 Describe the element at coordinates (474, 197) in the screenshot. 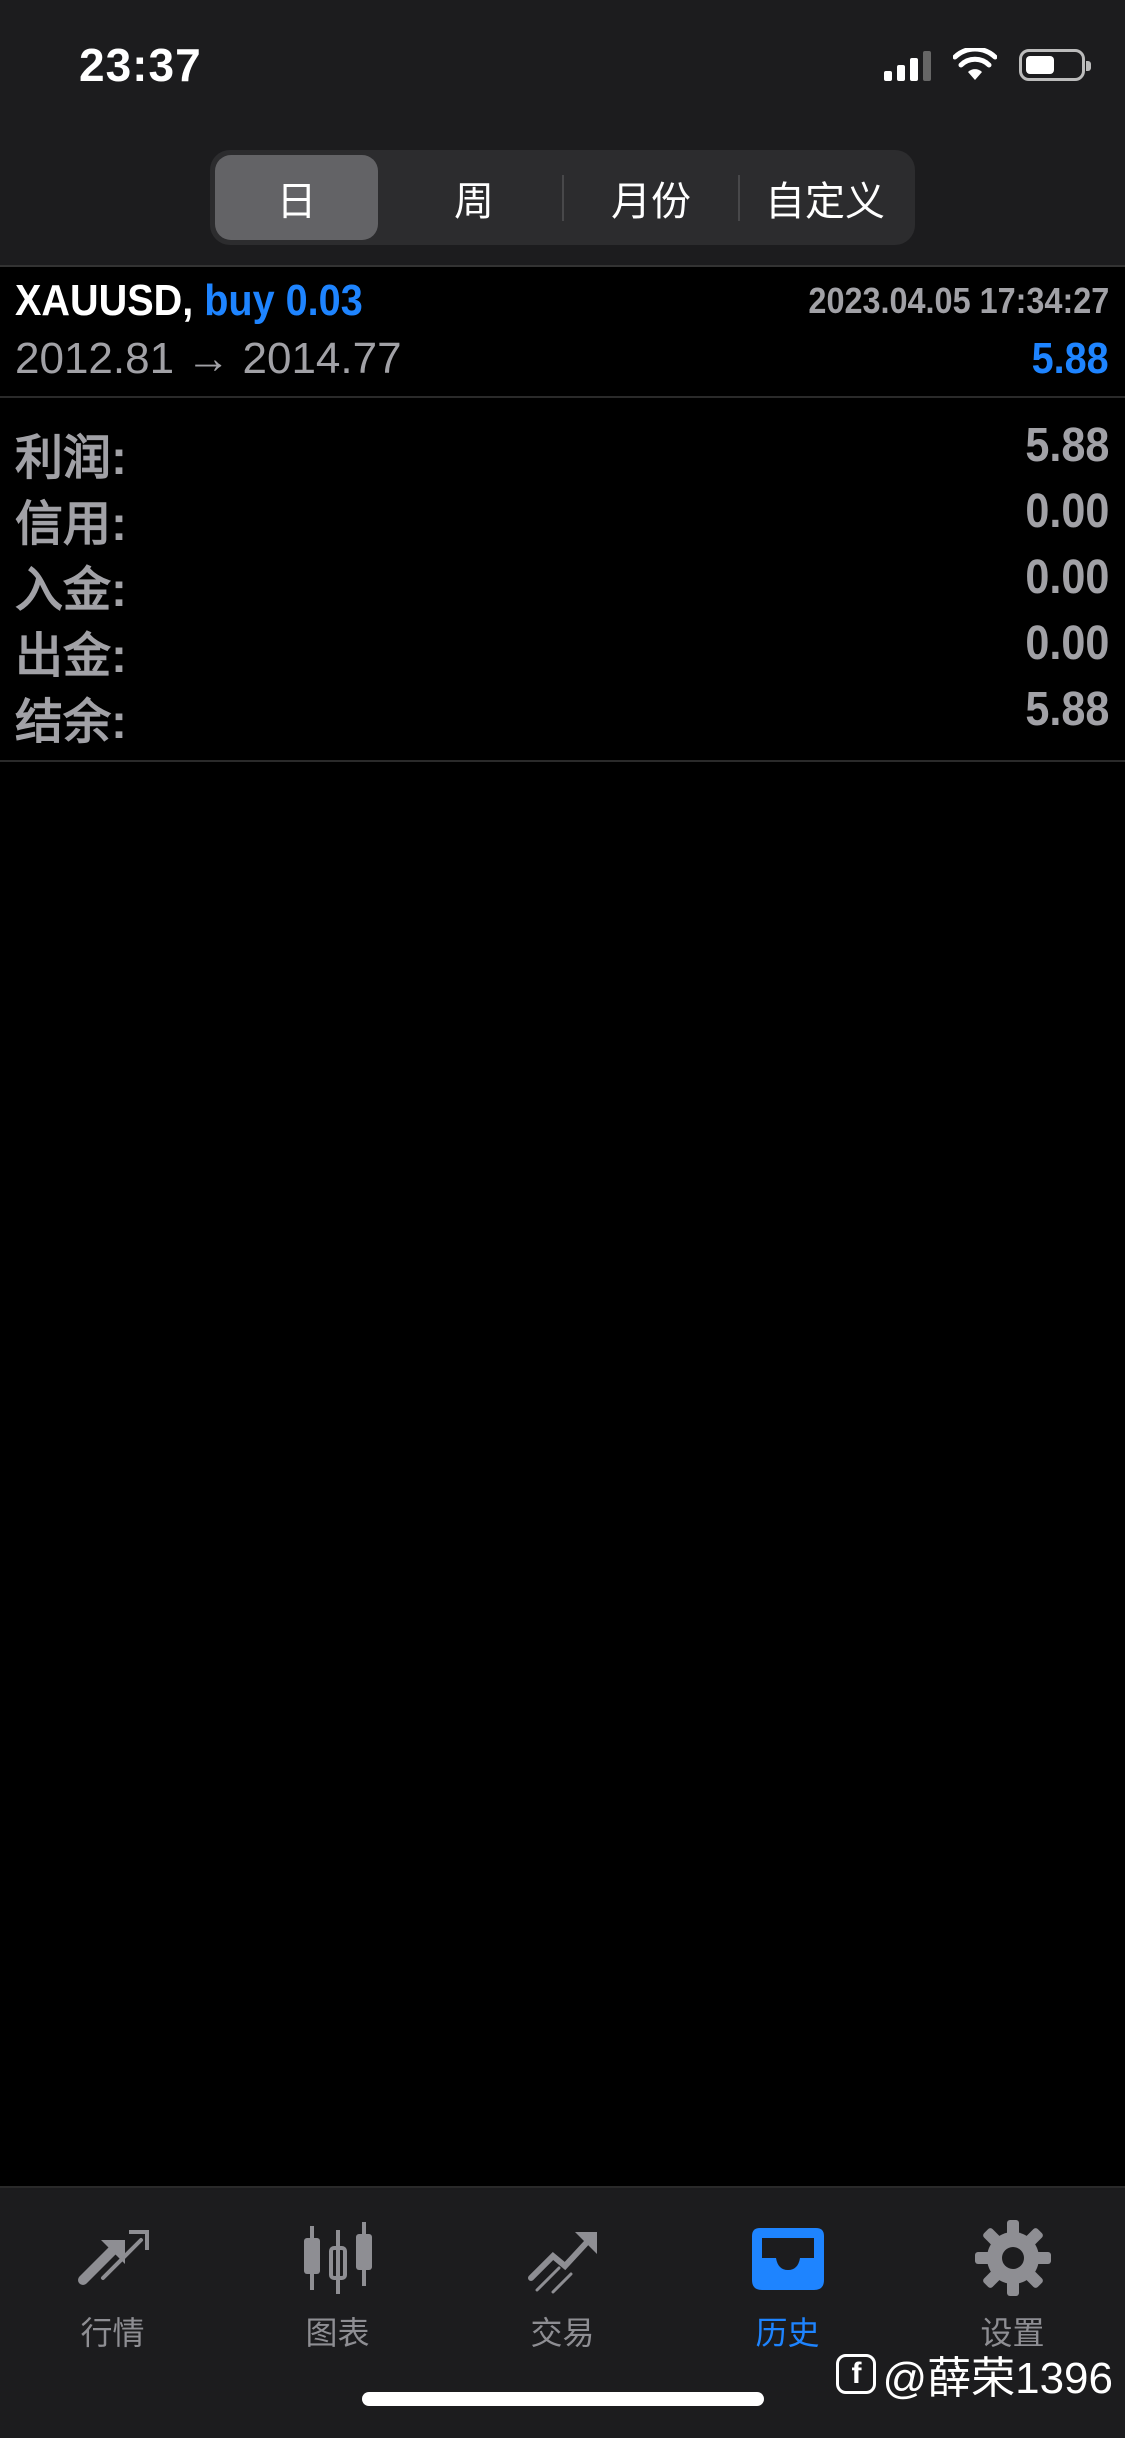

I see `period-tab-week: 周` at that location.